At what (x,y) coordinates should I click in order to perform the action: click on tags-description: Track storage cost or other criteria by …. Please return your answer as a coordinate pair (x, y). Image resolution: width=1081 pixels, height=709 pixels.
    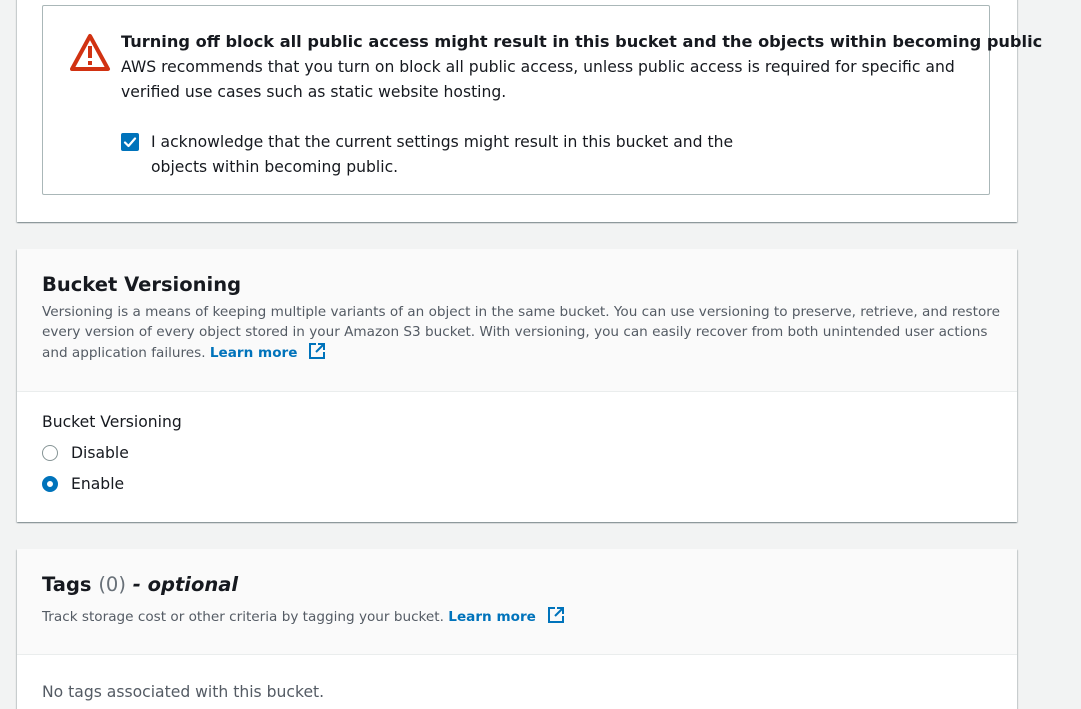
    Looking at the image, I should click on (522, 617).